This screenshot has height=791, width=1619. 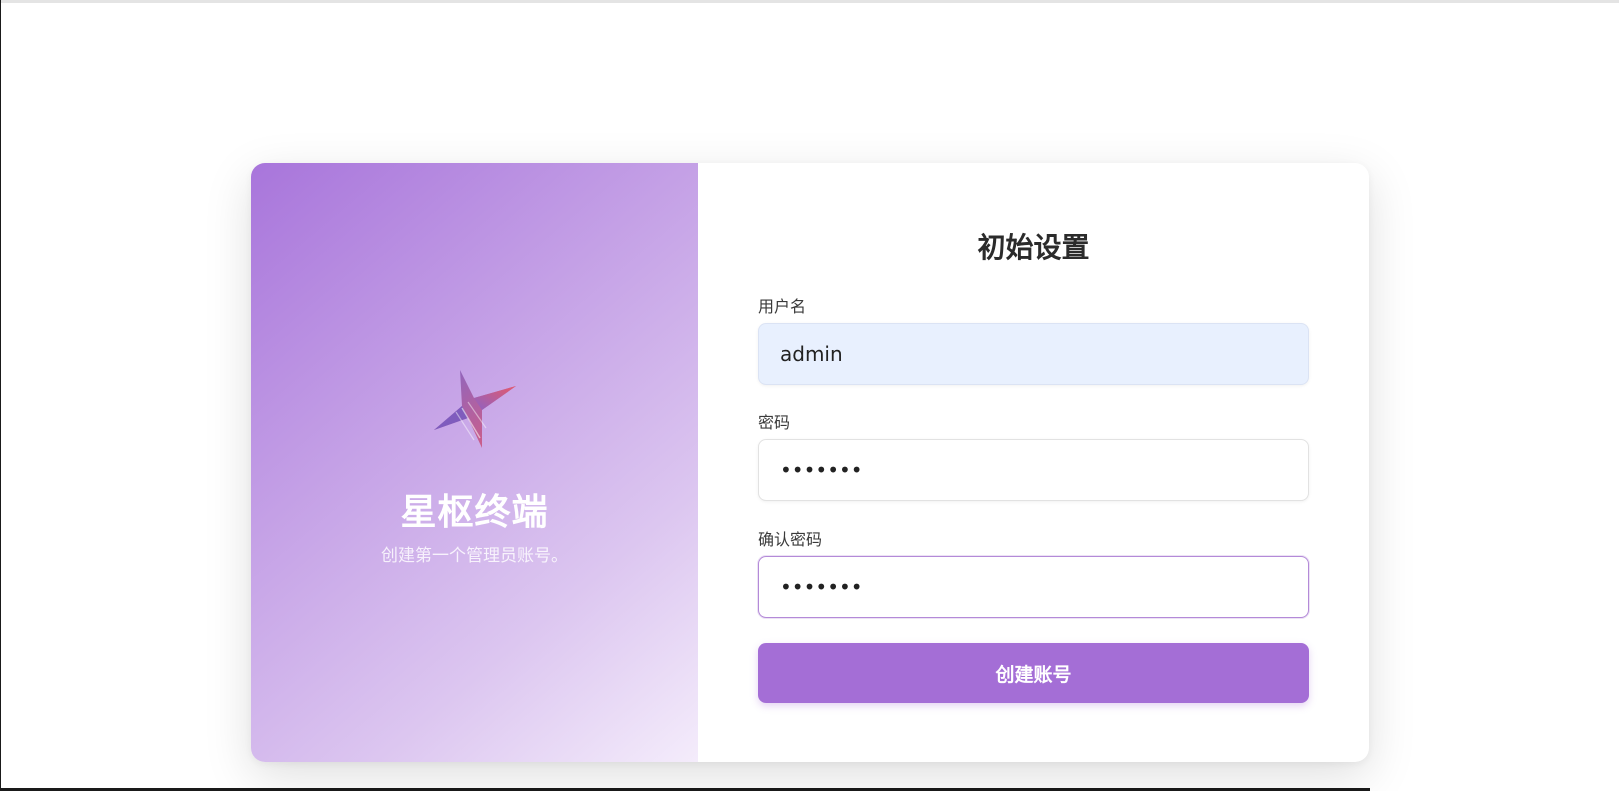 What do you see at coordinates (809, 1) in the screenshot?
I see `top-border` at bounding box center [809, 1].